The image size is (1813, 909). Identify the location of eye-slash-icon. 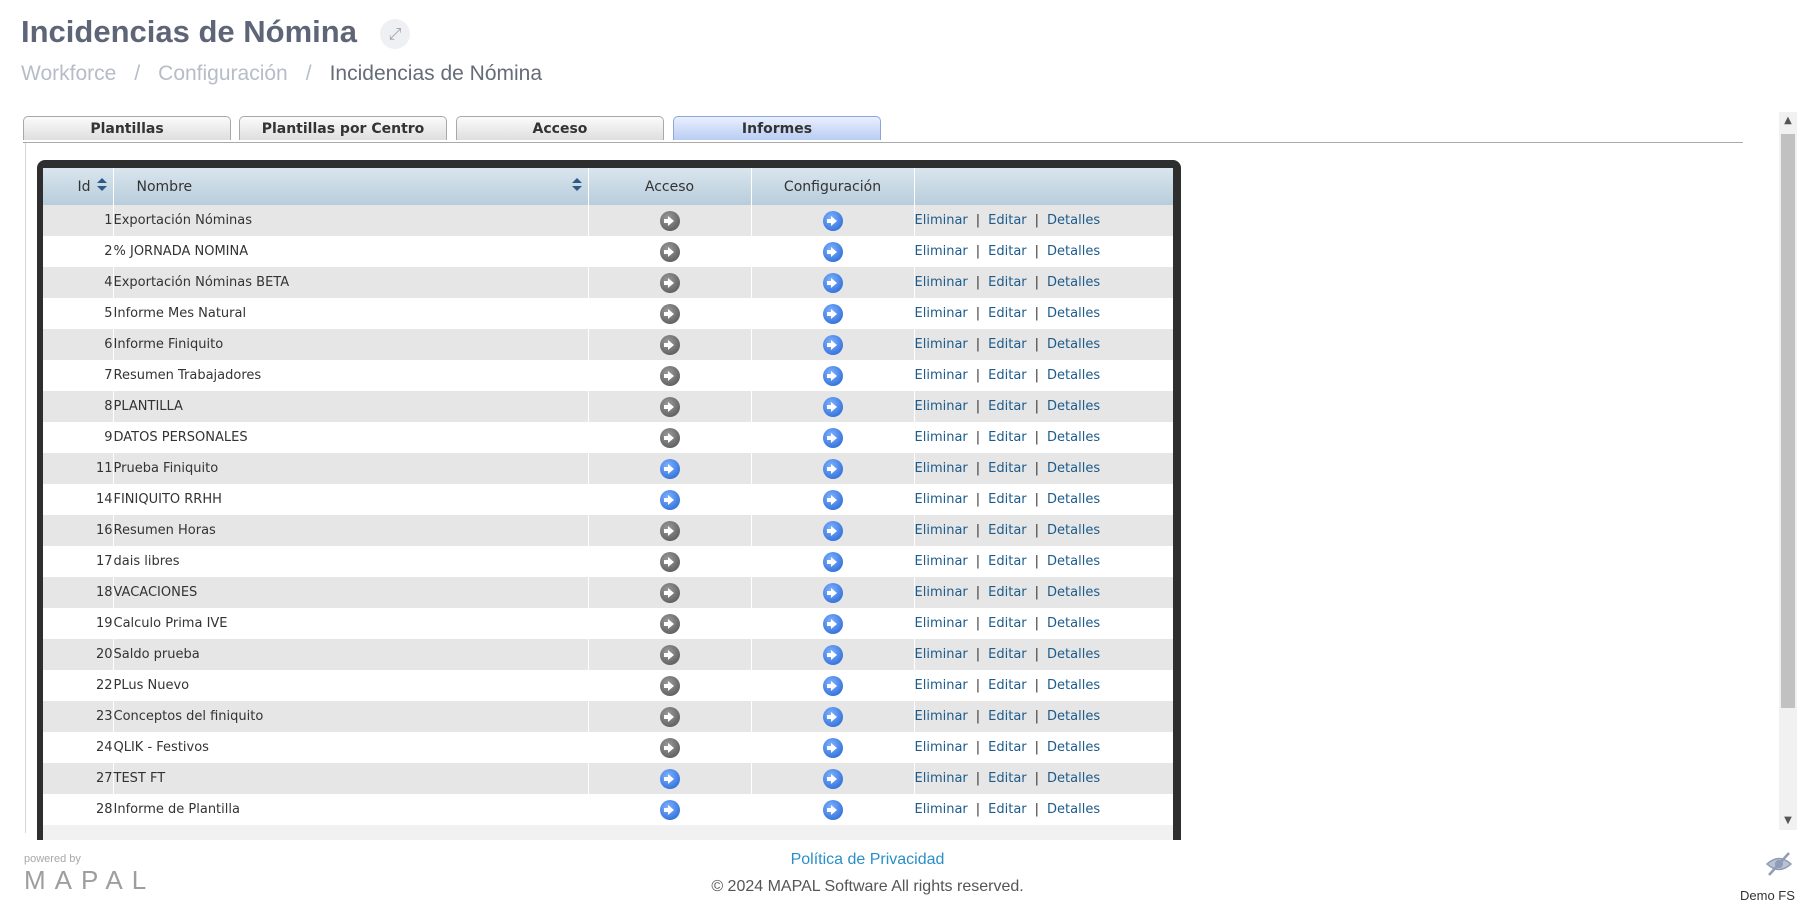
(1779, 864).